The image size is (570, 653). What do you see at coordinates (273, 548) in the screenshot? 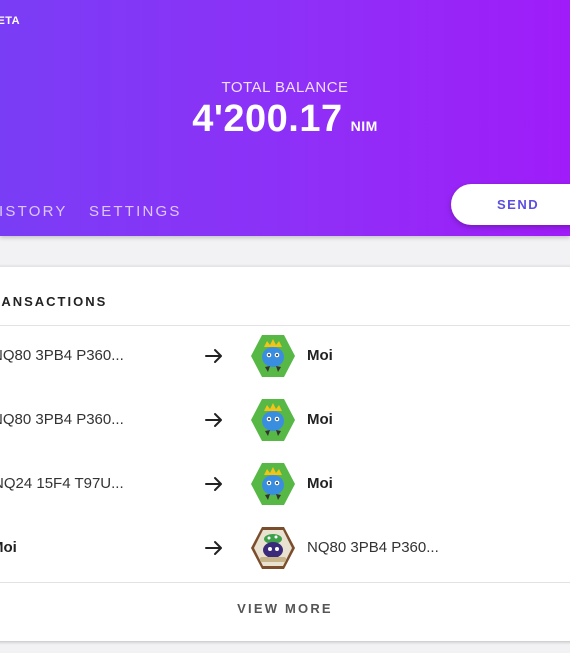
I see `brown-hexagon-purple-creature-avatar` at bounding box center [273, 548].